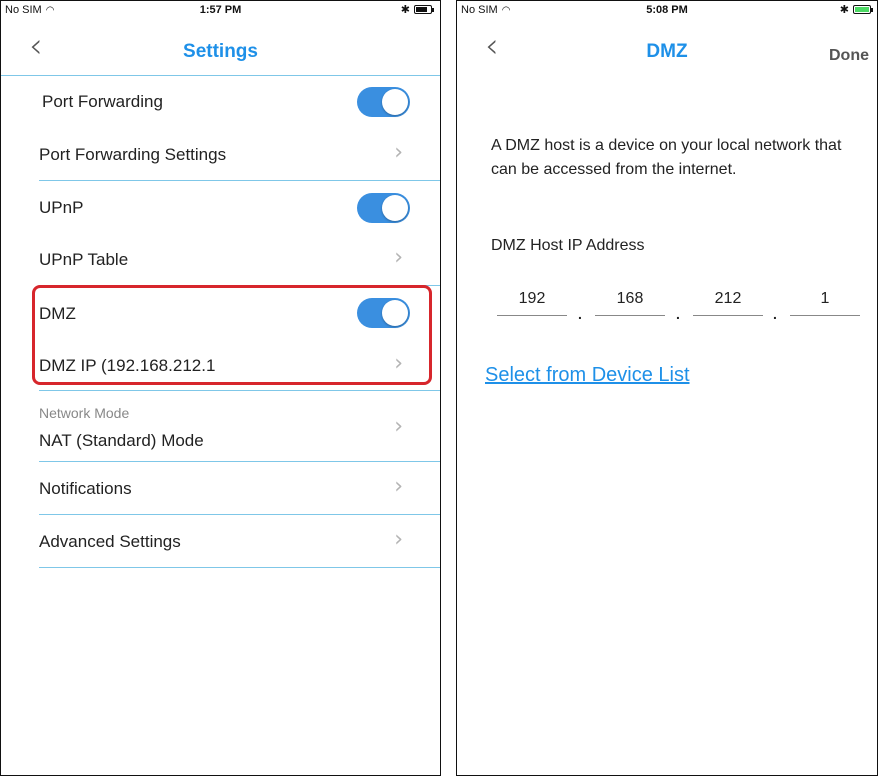 This screenshot has width=878, height=778. Describe the element at coordinates (532, 315) in the screenshot. I see `ip-octet-1-underline` at that location.